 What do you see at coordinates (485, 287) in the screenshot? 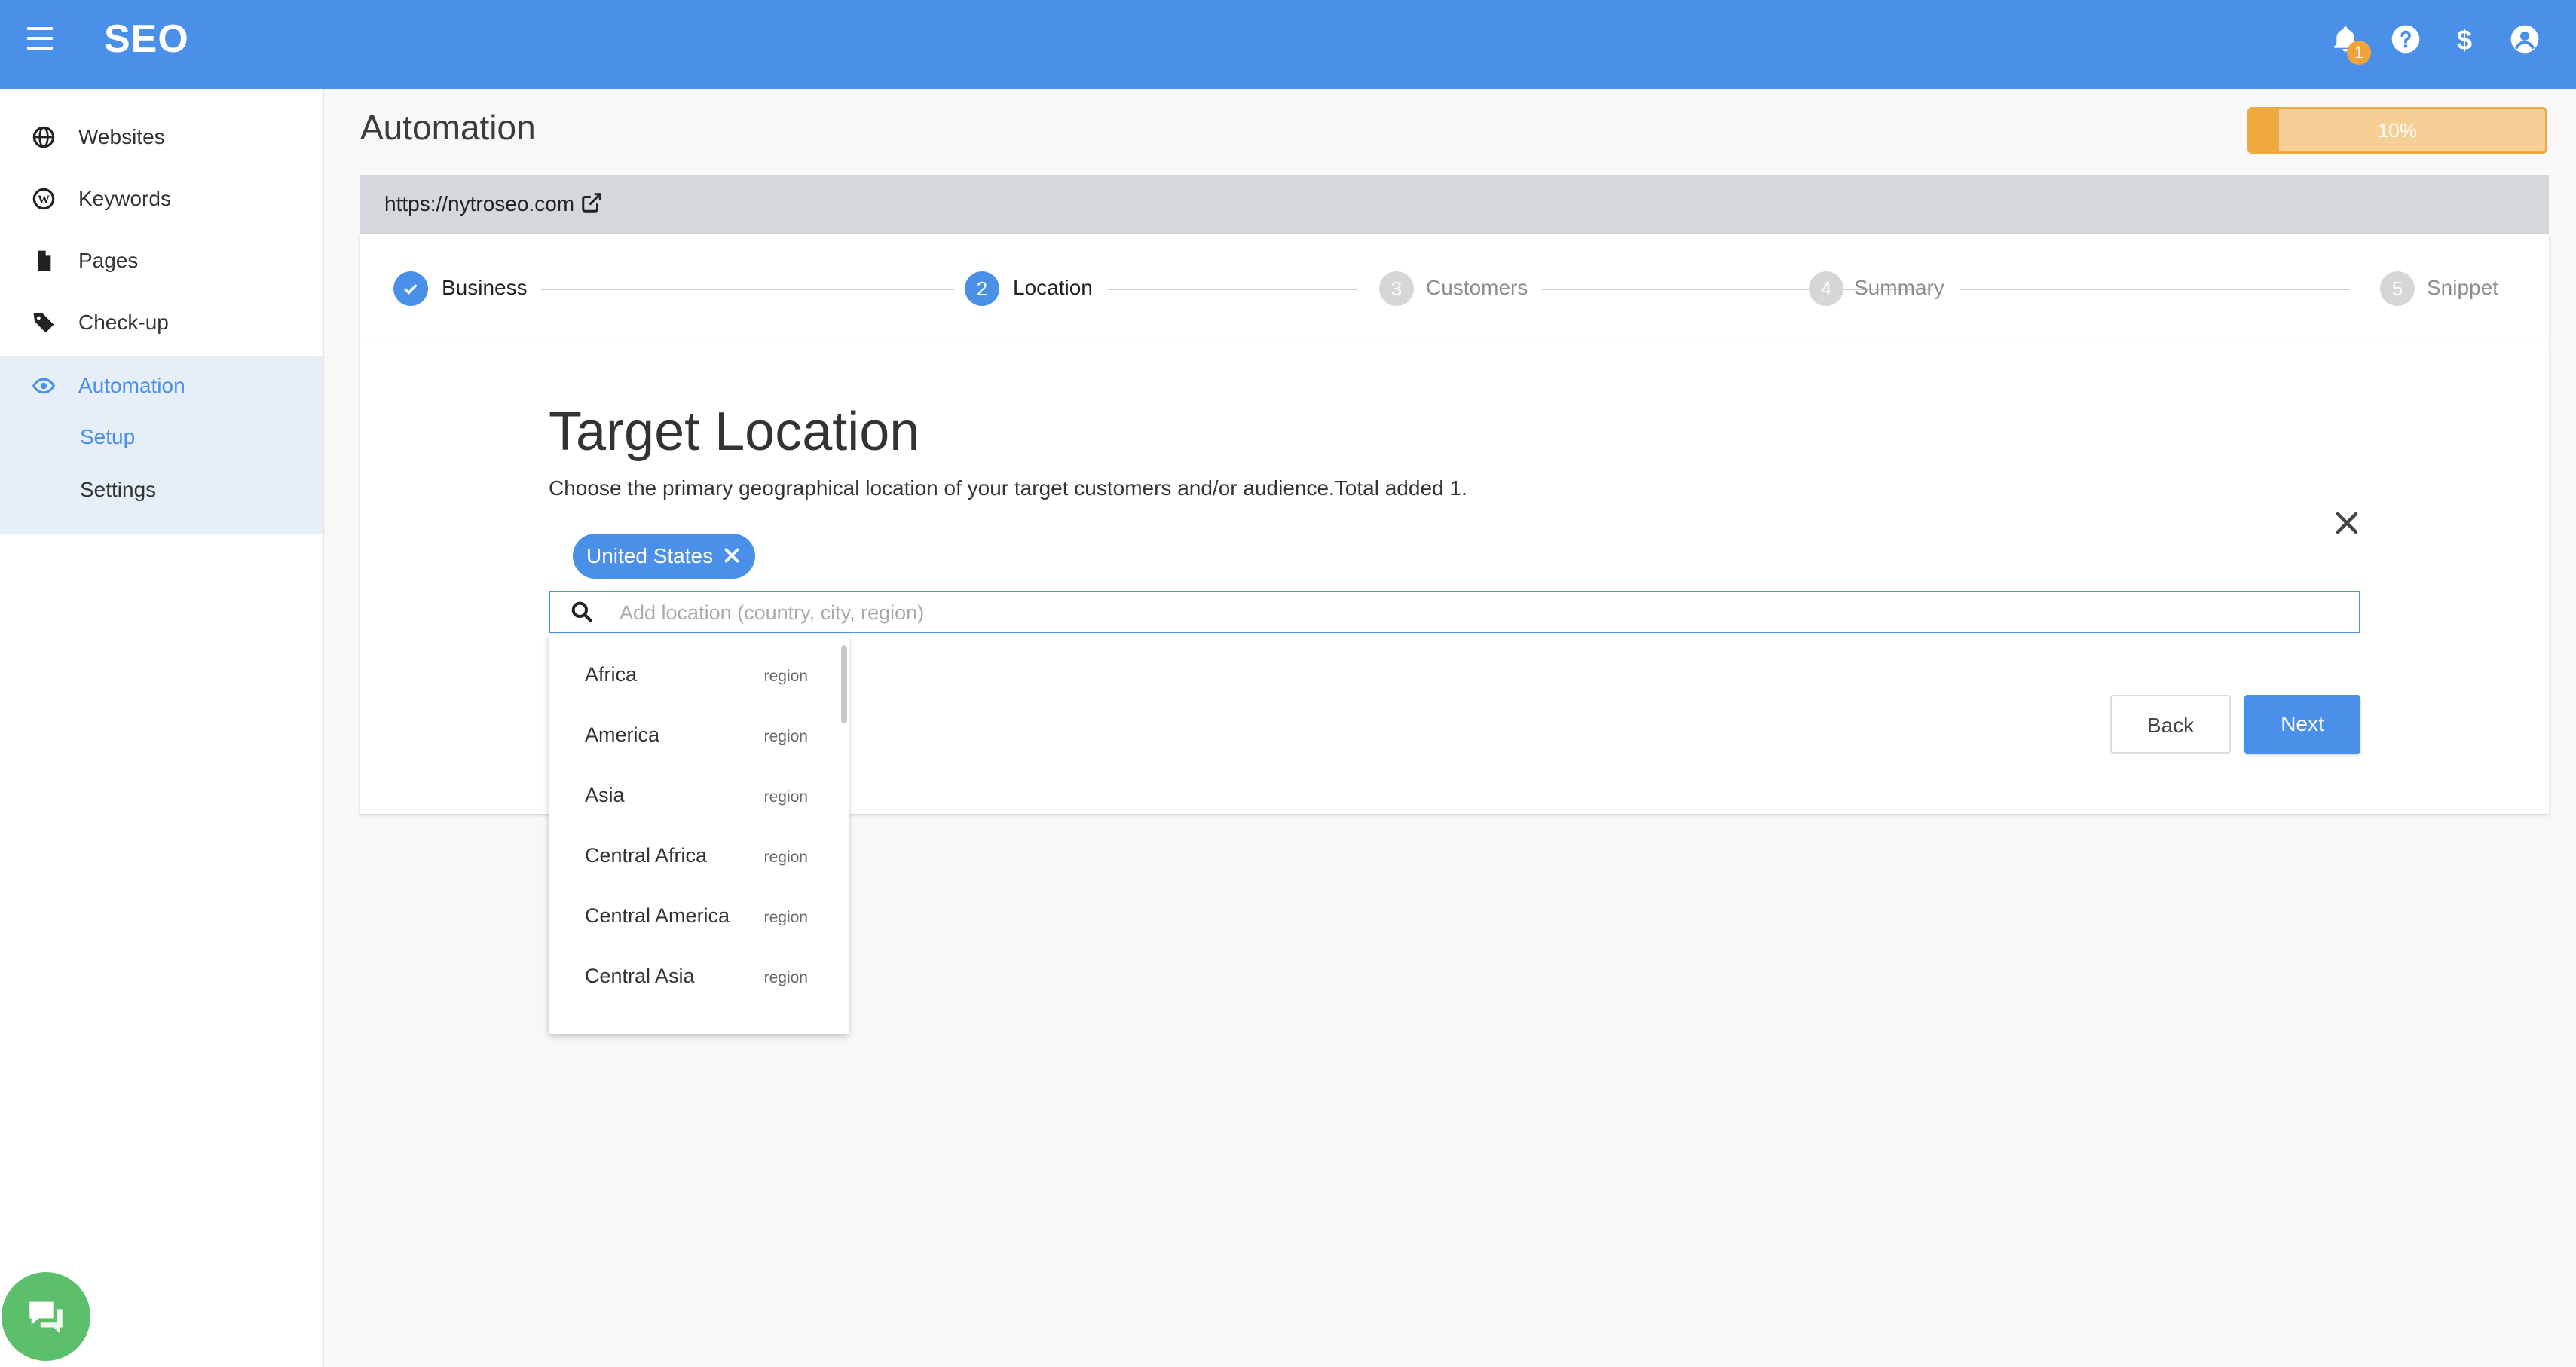
I see `step-label-business: Business` at bounding box center [485, 287].